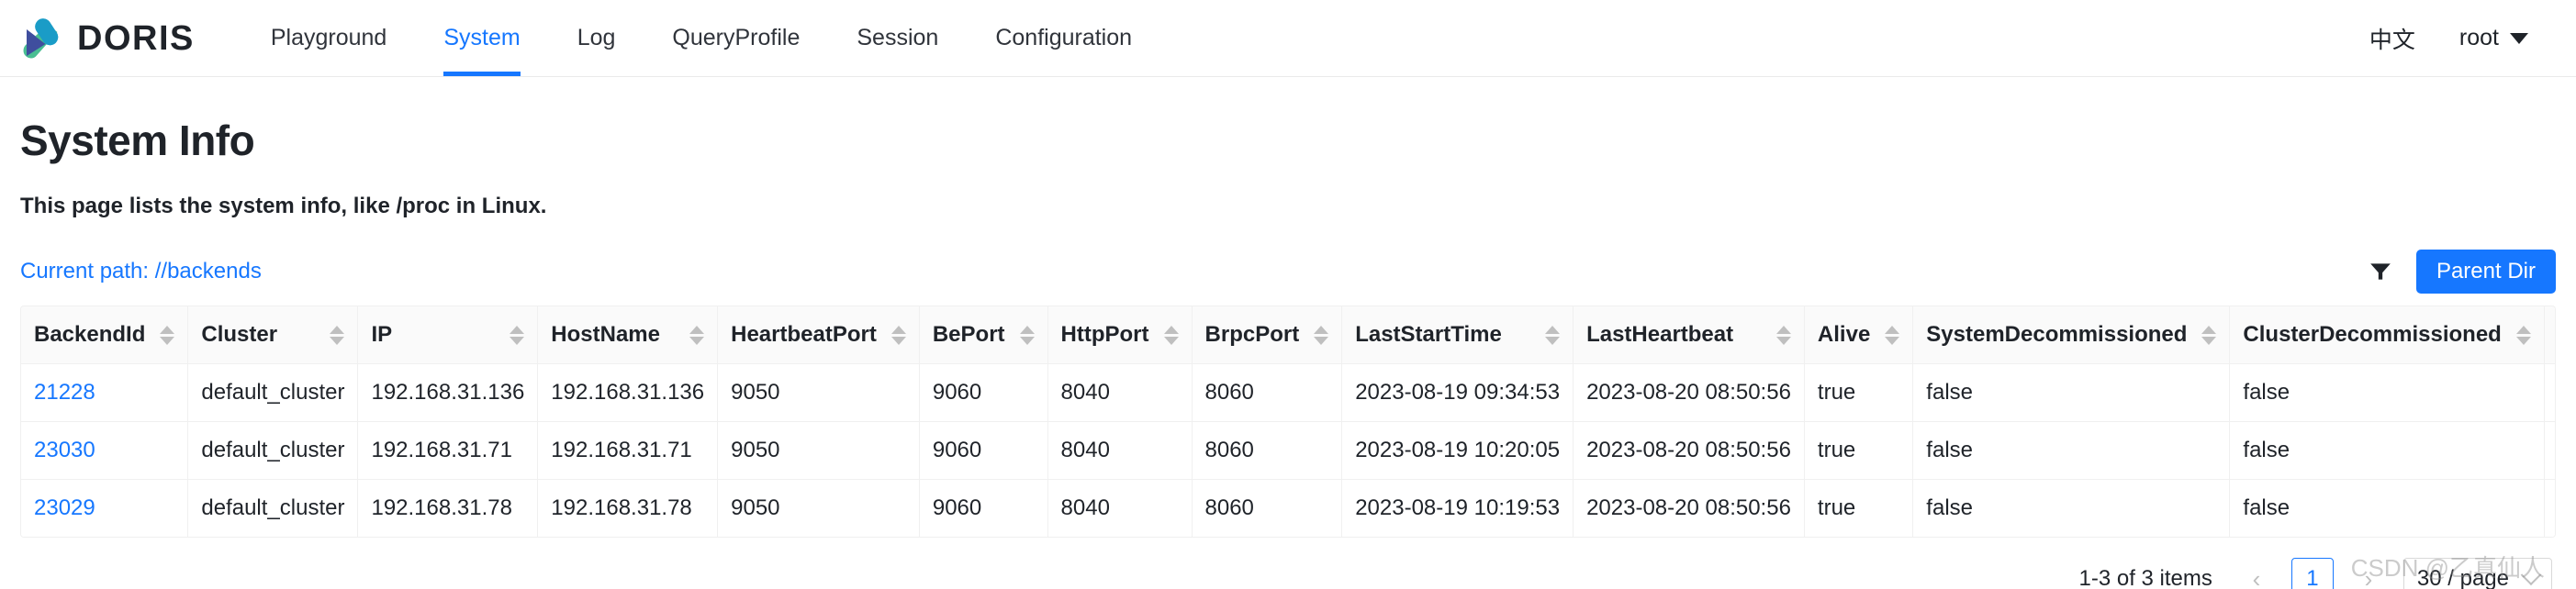 The width and height of the screenshot is (2576, 589). What do you see at coordinates (897, 38) in the screenshot?
I see `nav-item-session: Session` at bounding box center [897, 38].